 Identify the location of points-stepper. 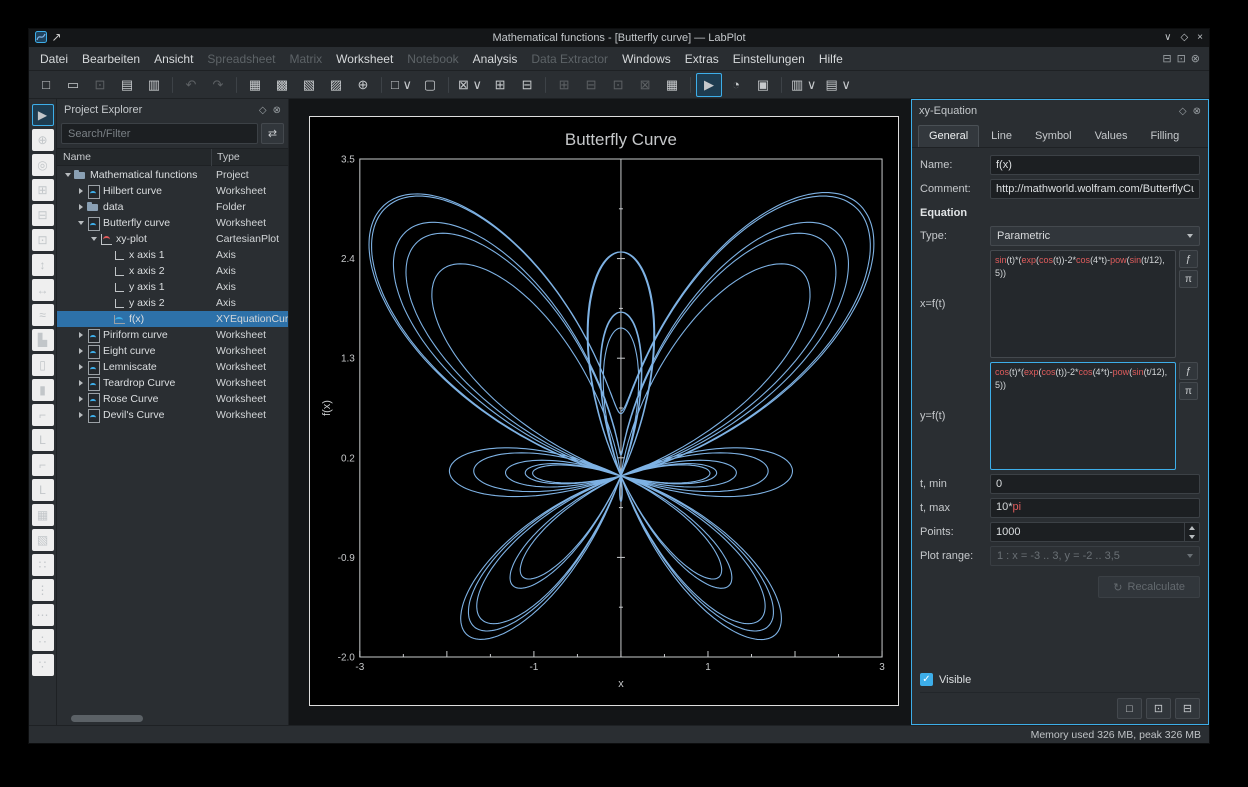
(1095, 532).